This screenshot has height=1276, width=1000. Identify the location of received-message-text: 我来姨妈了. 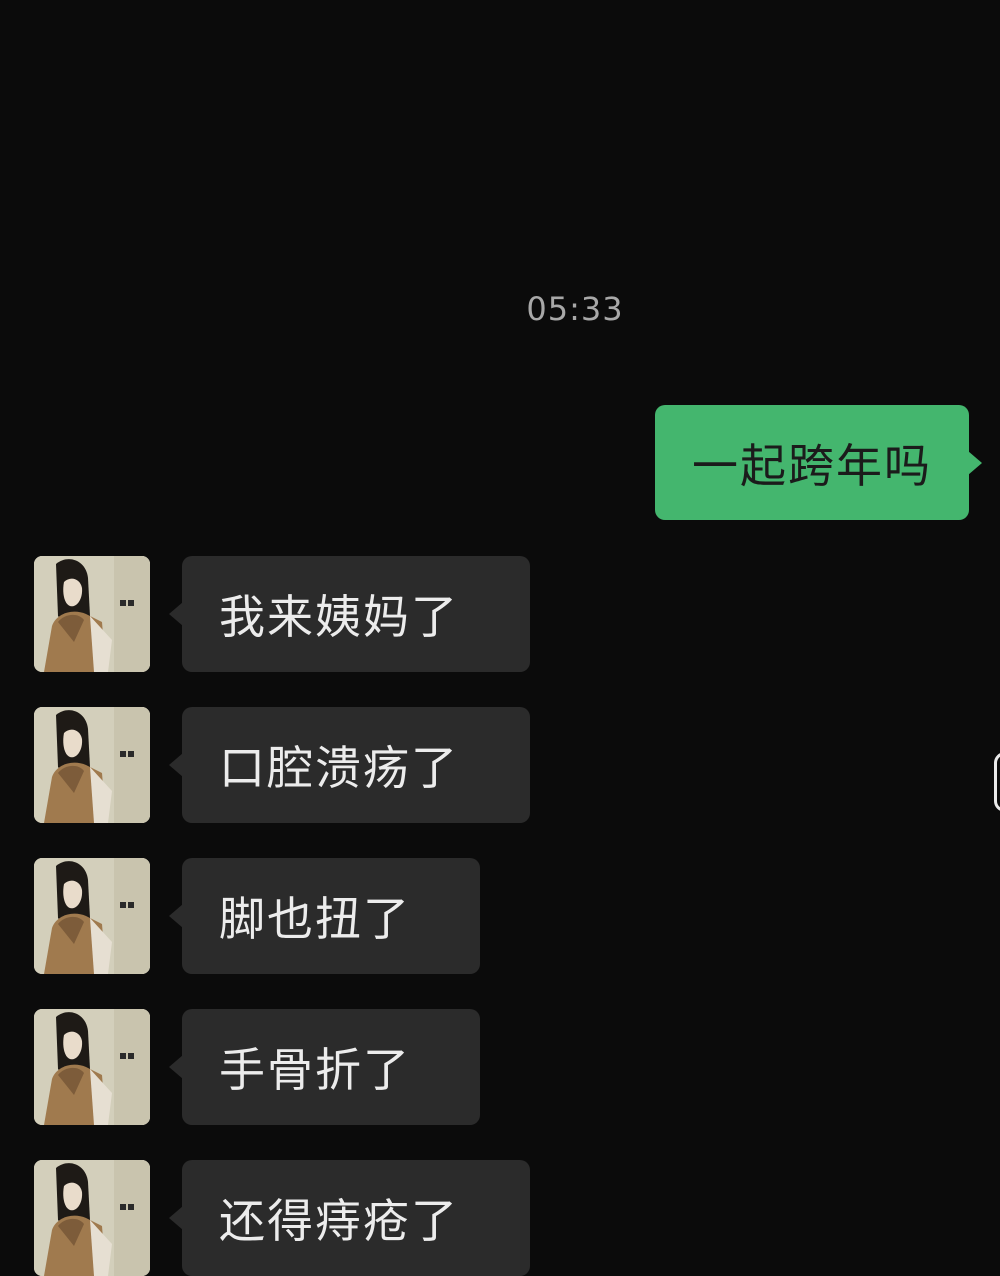
(339, 617).